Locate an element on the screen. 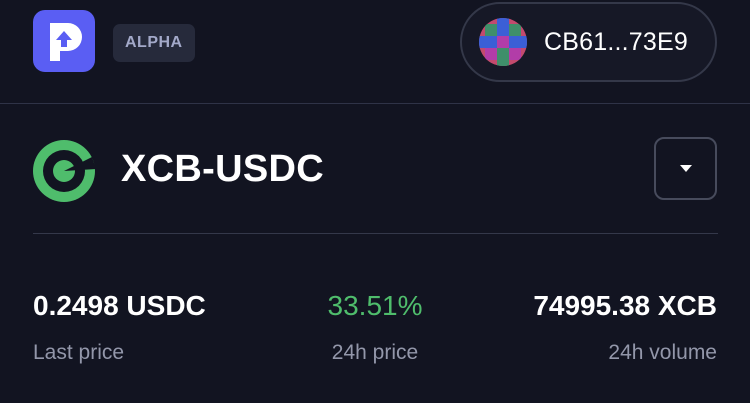 The width and height of the screenshot is (750, 403). caret-down-icon is located at coordinates (686, 169).